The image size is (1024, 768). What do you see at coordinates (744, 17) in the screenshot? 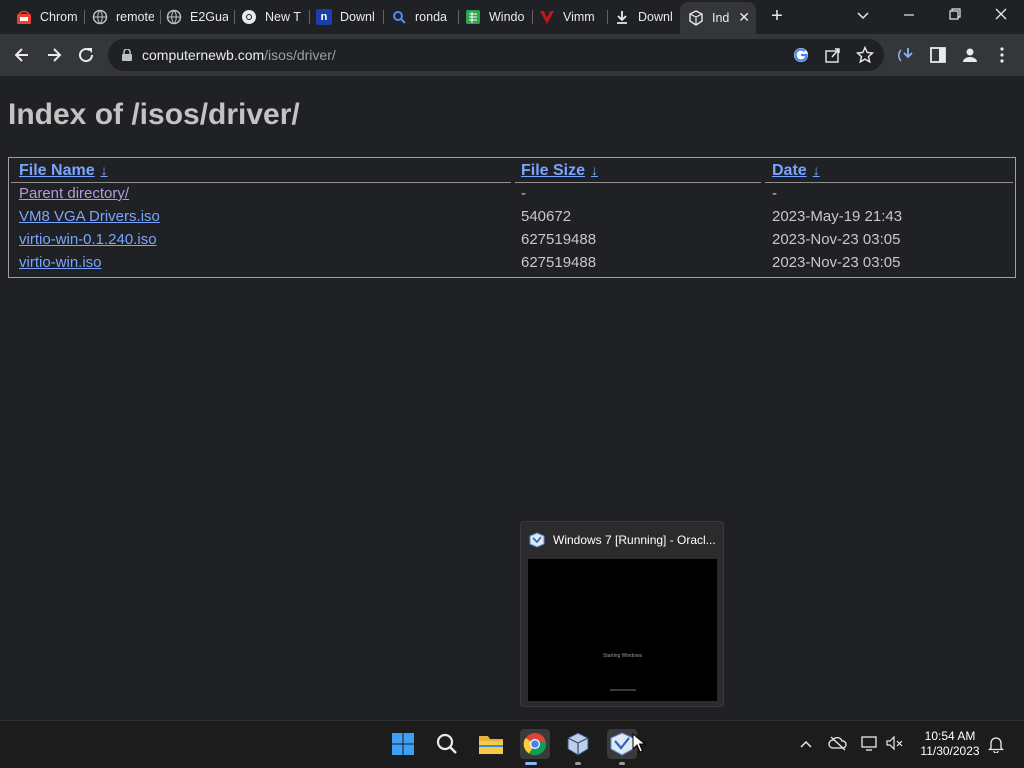
I see `close-tab-icon: ✕` at bounding box center [744, 17].